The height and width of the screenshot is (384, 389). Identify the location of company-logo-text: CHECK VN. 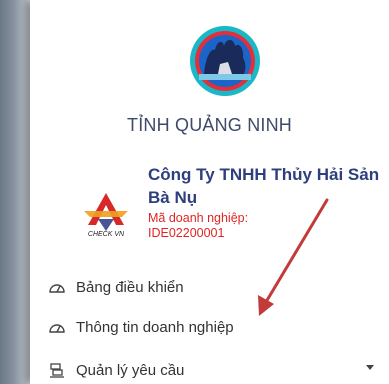
(106, 234).